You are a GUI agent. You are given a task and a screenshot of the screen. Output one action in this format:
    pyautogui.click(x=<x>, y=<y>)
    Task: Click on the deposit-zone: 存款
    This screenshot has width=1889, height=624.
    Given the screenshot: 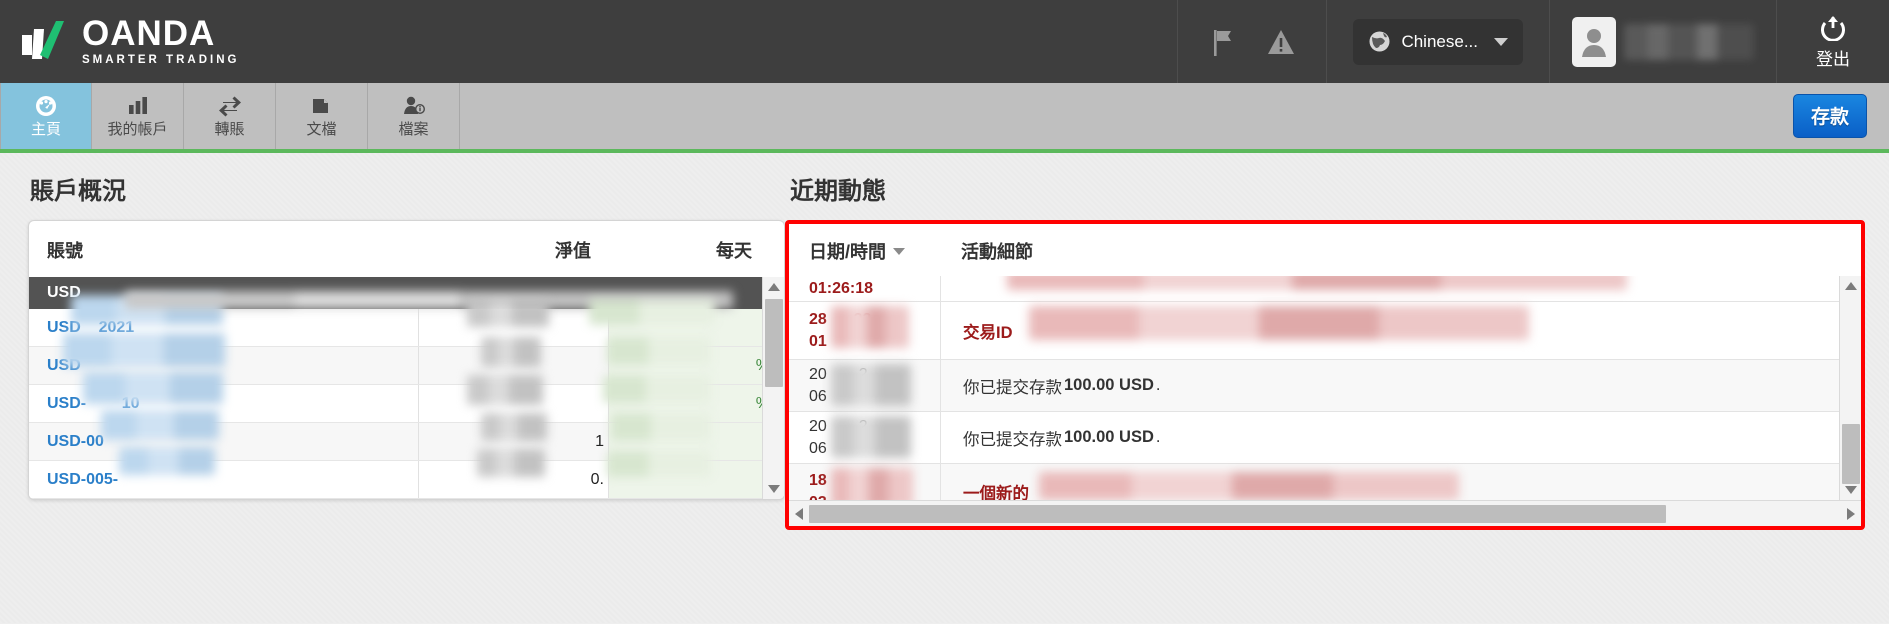 What is the action you would take?
    pyautogui.click(x=1840, y=116)
    